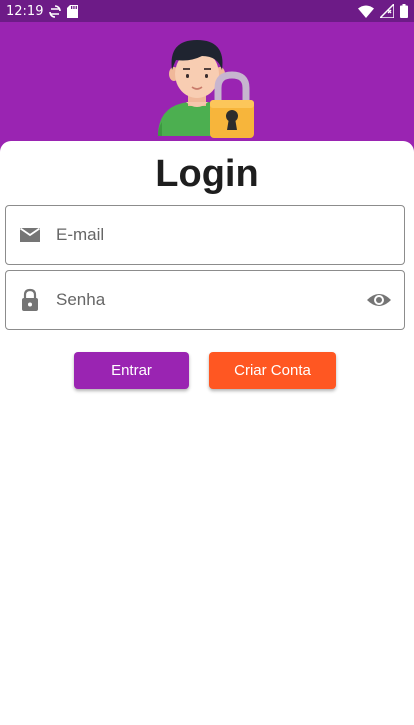 This screenshot has width=414, height=725. I want to click on password-input, so click(211, 300).